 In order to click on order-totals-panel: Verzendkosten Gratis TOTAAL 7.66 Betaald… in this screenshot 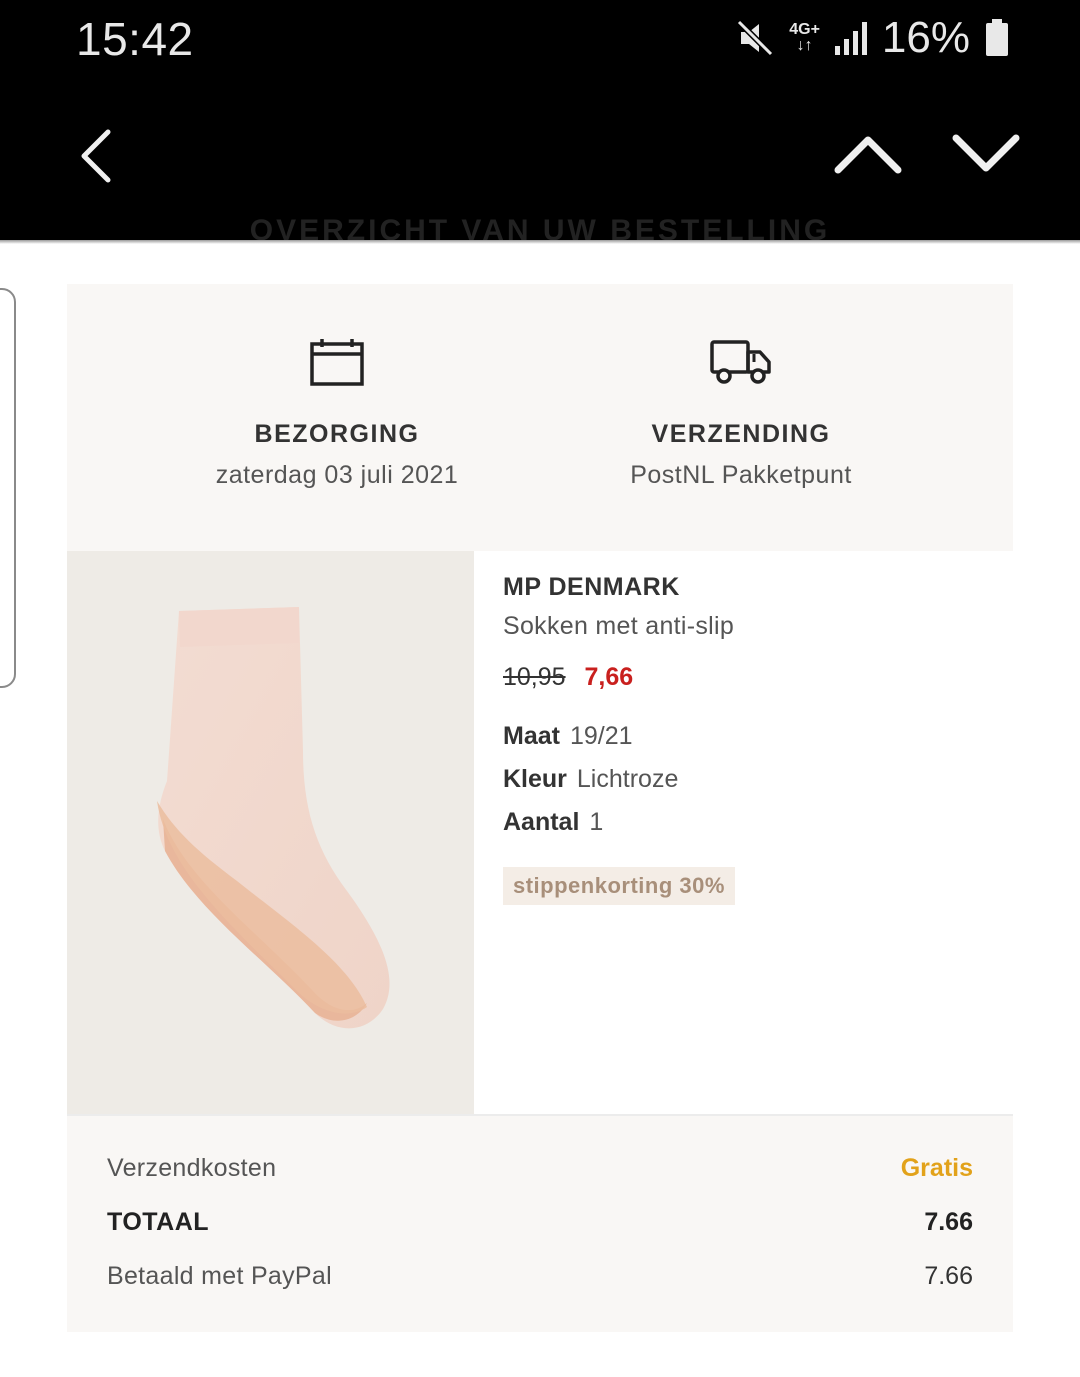, I will do `click(540, 1224)`.